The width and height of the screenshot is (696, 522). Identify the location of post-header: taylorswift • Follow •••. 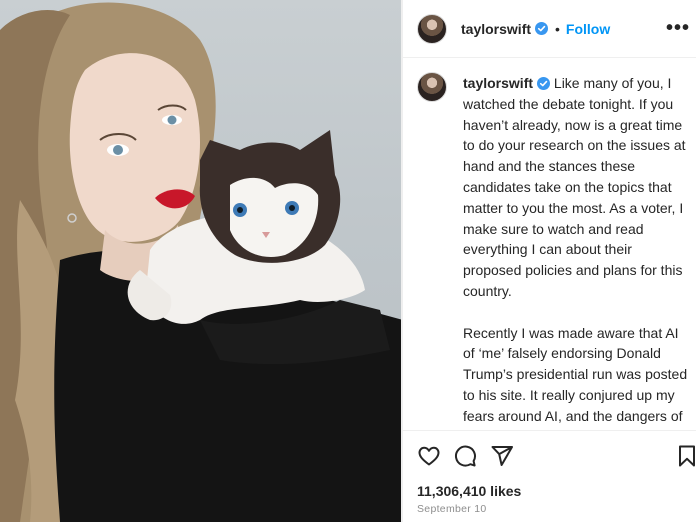
(549, 29).